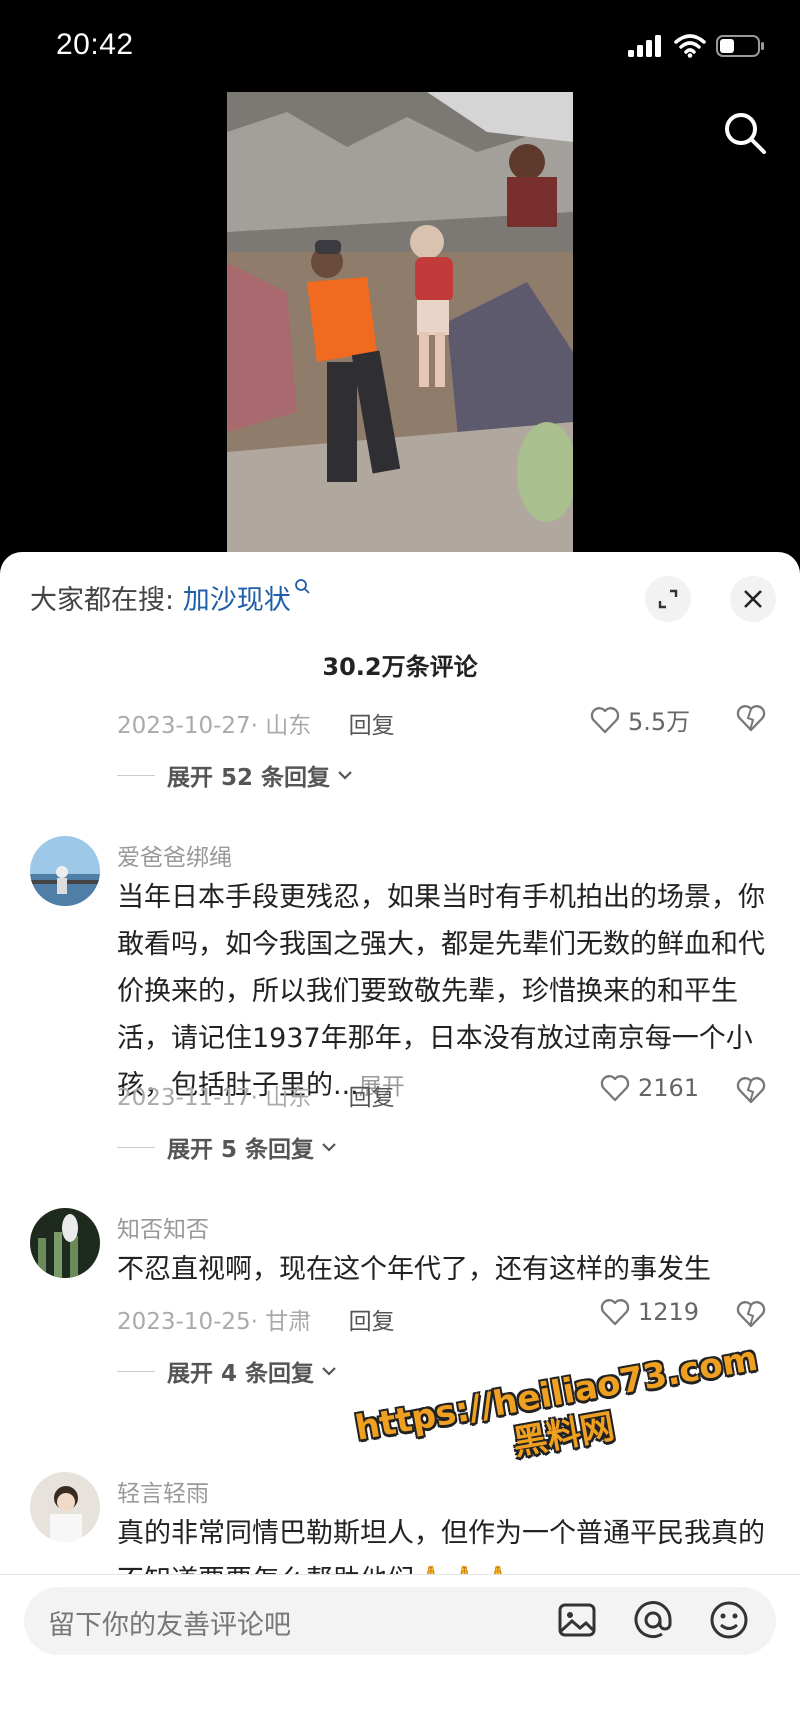 This screenshot has height=1732, width=800. What do you see at coordinates (174, 855) in the screenshot?
I see `username: 爱爸爸绑绳` at bounding box center [174, 855].